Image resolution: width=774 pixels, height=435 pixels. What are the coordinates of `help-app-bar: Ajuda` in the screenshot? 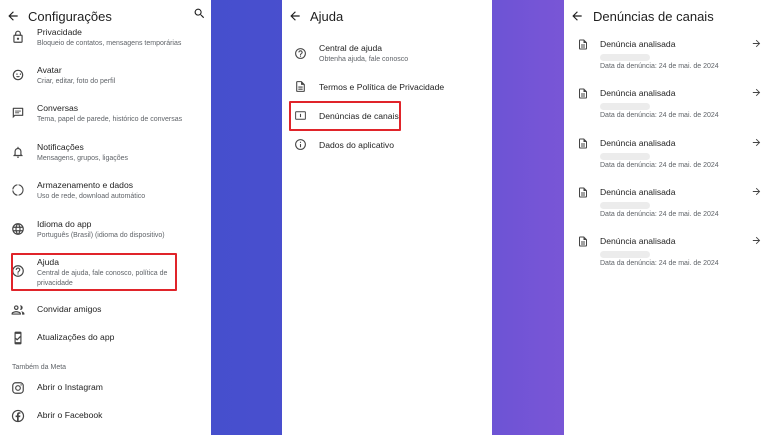 It's located at (387, 16).